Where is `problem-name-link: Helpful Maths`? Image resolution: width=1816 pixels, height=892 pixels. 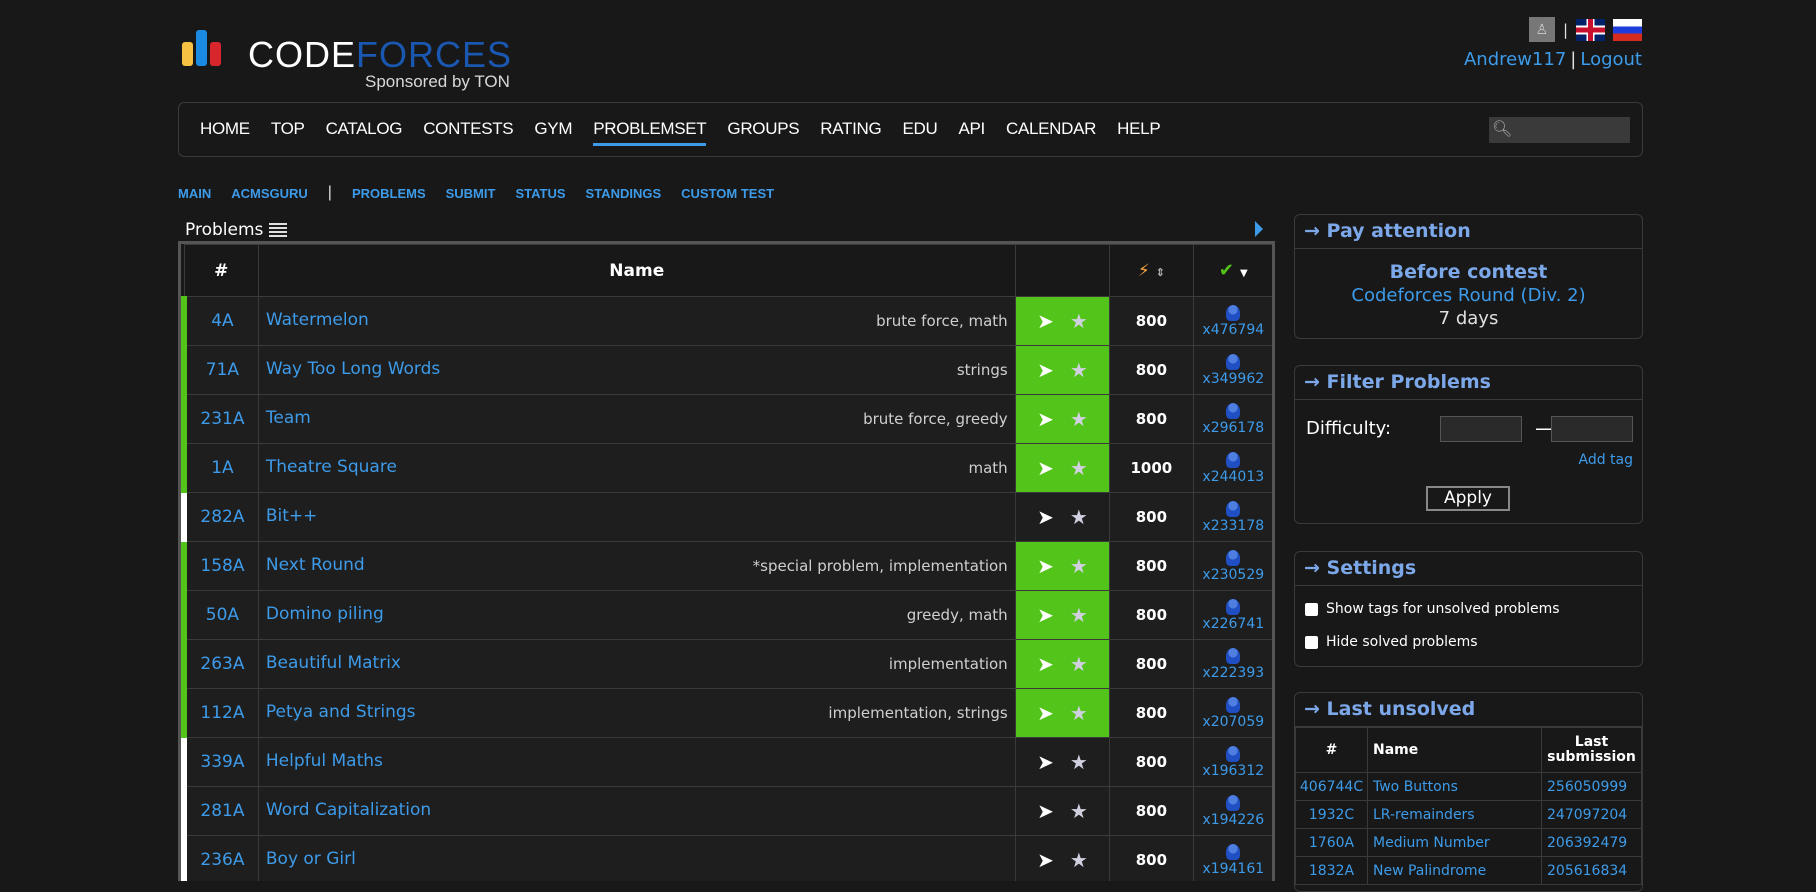 problem-name-link: Helpful Maths is located at coordinates (324, 761).